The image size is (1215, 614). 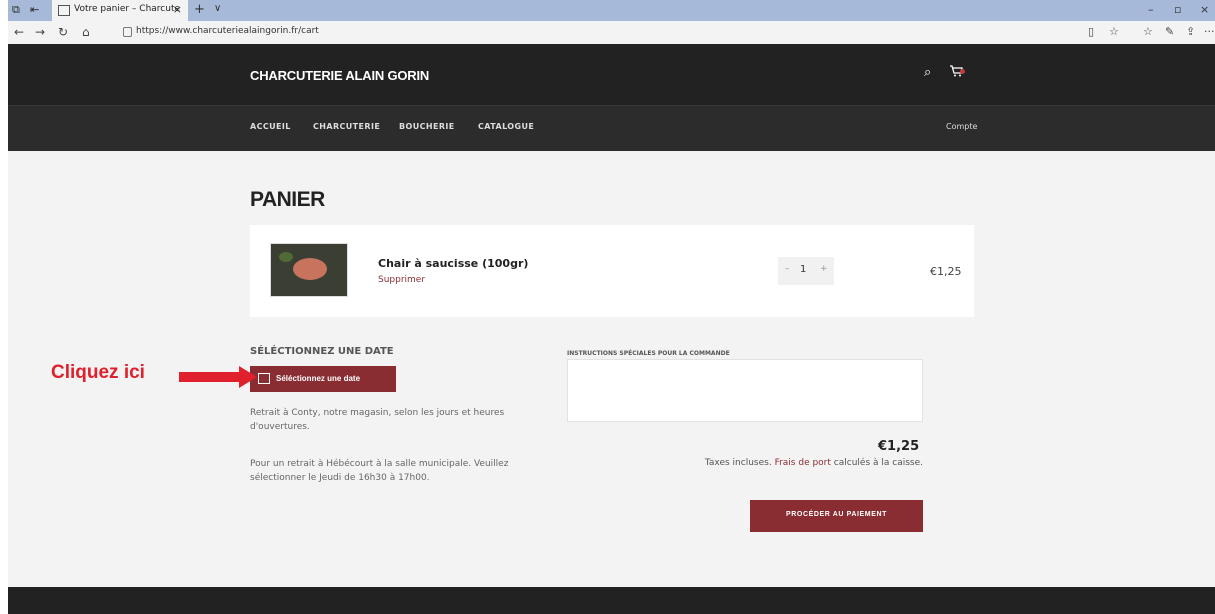 What do you see at coordinates (1190, 31) in the screenshot?
I see `share-icon: ⇪` at bounding box center [1190, 31].